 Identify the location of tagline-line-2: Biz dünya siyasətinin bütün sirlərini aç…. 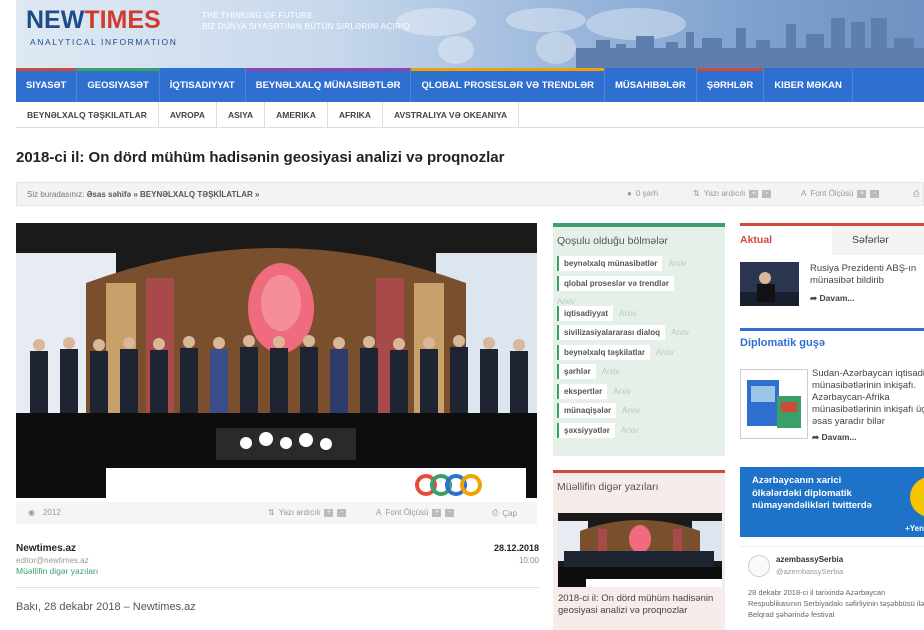
(306, 26).